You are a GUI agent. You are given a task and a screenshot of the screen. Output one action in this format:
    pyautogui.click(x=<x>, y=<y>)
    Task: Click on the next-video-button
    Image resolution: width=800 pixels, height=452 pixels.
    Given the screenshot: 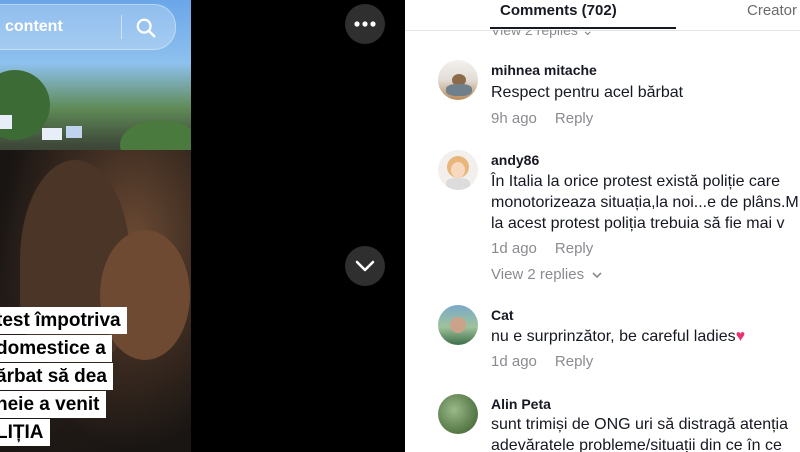 What is the action you would take?
    pyautogui.click(x=365, y=266)
    